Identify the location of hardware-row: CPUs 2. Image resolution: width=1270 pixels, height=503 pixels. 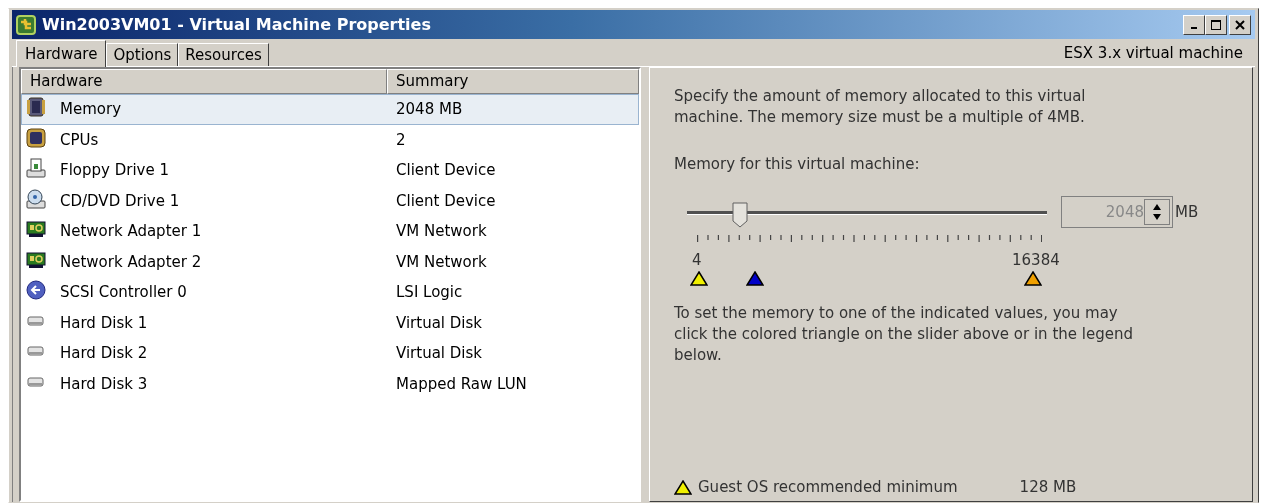
(330, 139).